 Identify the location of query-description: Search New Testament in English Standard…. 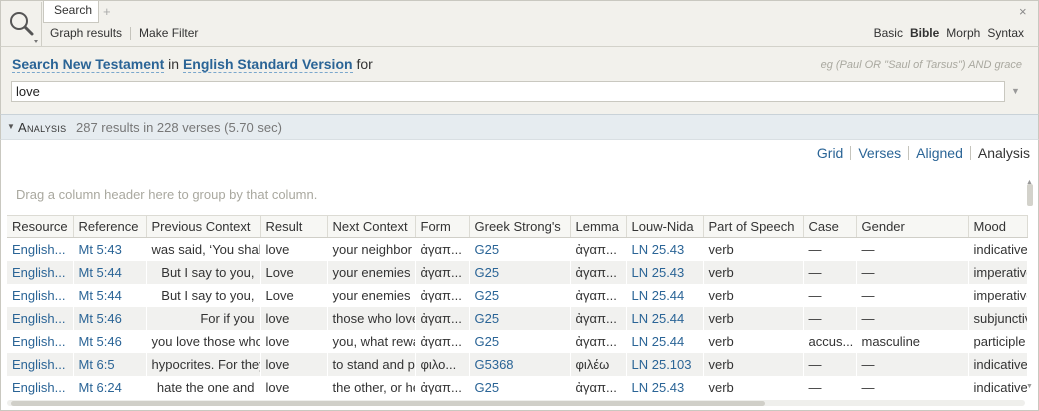
(192, 64).